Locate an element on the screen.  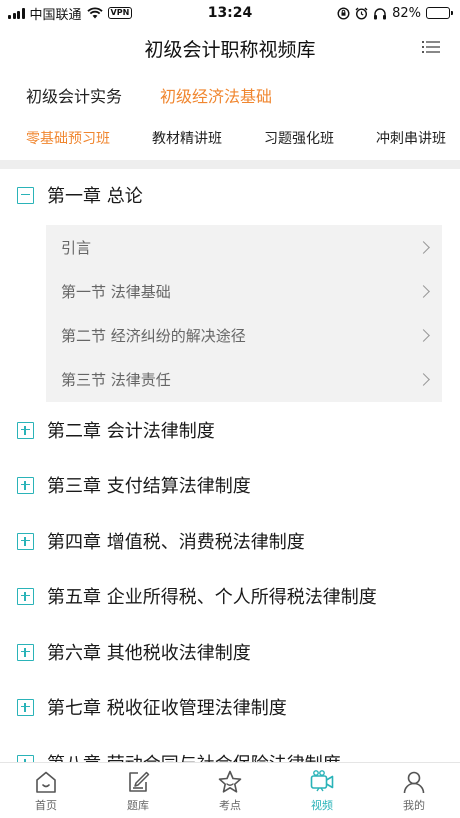
vpn-badge: VPN is located at coordinates (120, 13).